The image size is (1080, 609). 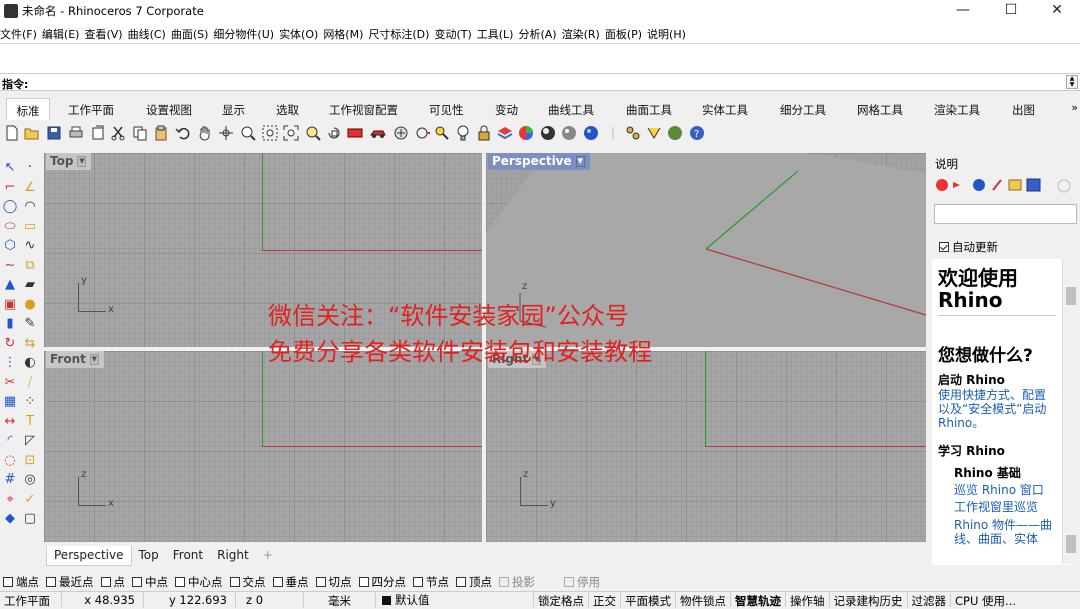 I want to click on osnap-7: 切点, so click(x=333, y=581).